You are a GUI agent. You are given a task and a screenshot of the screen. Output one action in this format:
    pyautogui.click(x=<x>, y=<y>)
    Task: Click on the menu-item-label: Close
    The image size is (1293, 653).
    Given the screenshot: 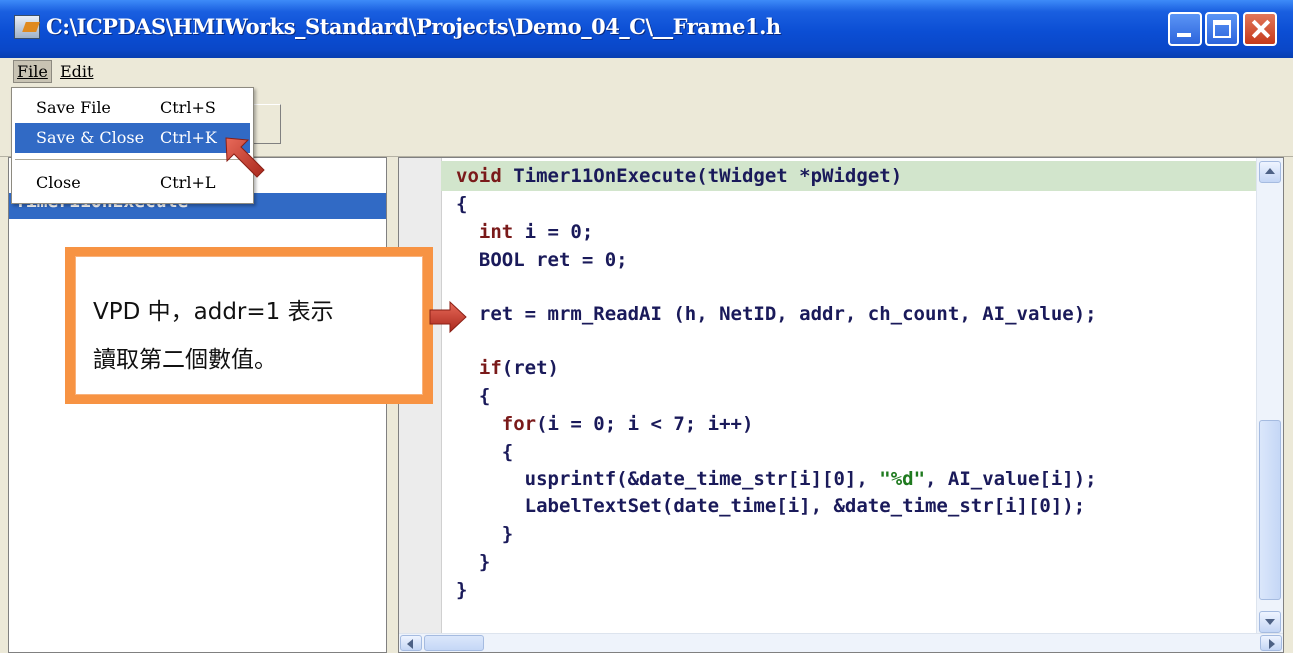 What is the action you would take?
    pyautogui.click(x=58, y=182)
    